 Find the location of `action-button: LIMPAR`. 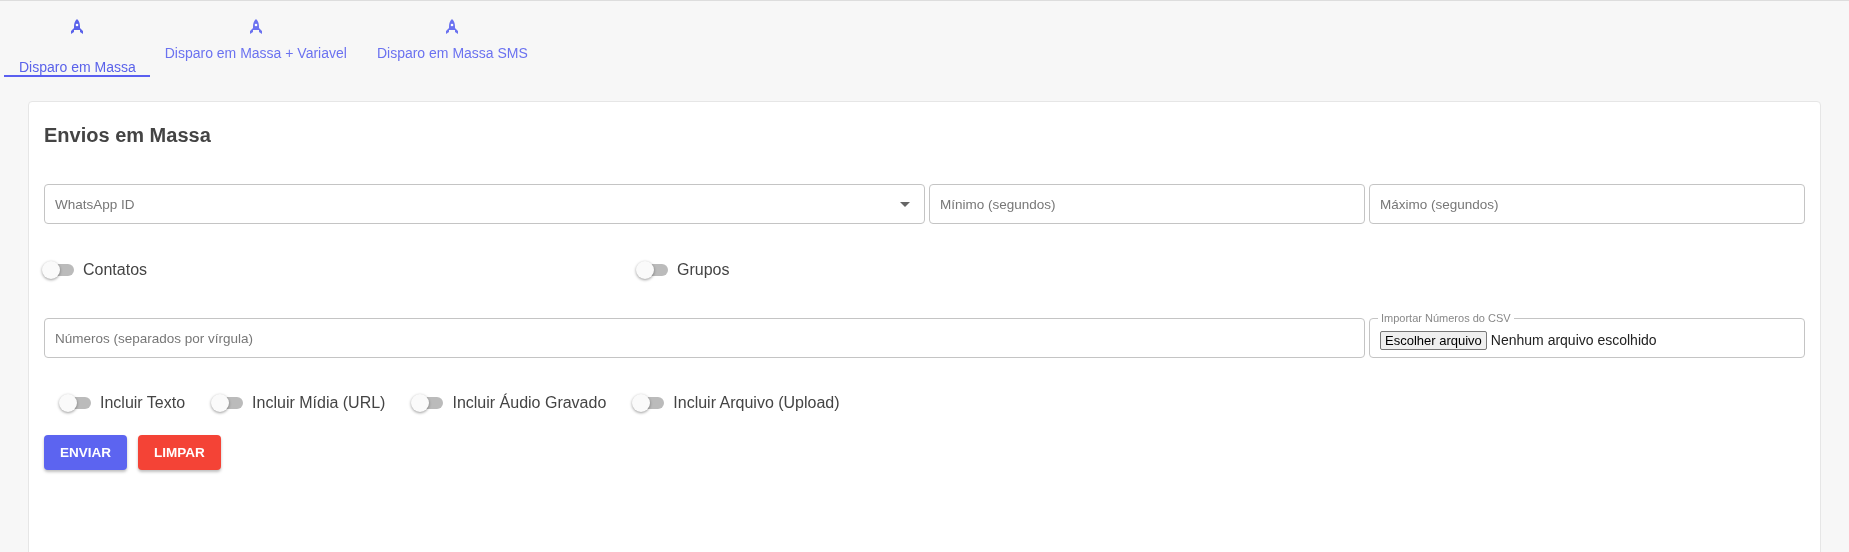

action-button: LIMPAR is located at coordinates (179, 452).